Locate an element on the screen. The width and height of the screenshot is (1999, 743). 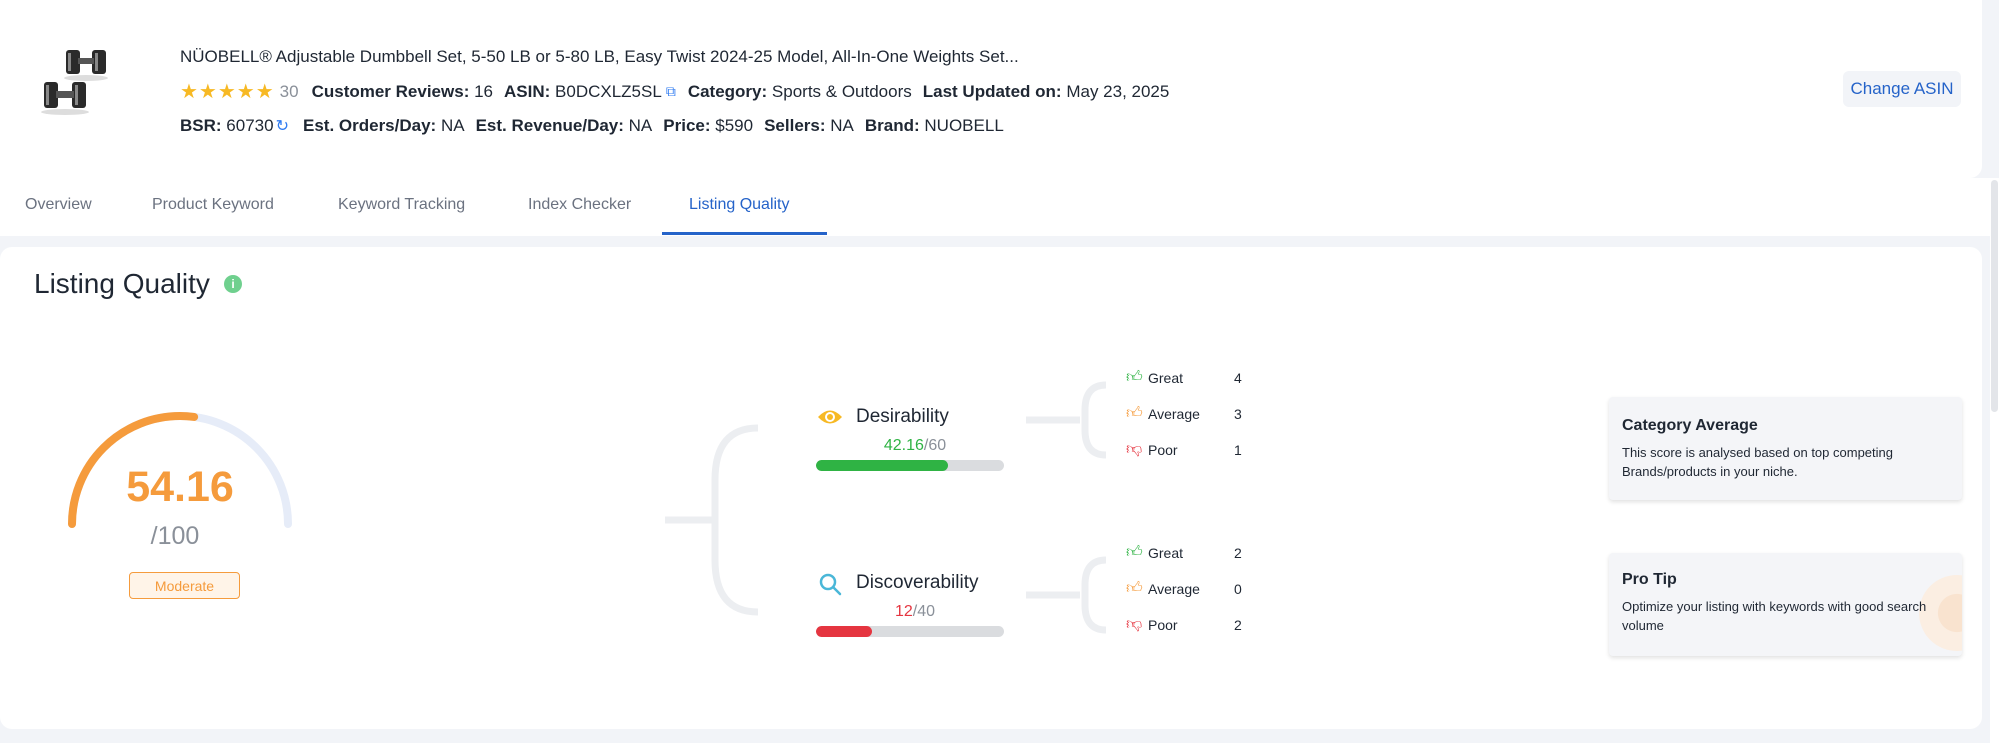
refresh-icon: ↻ is located at coordinates (282, 126).